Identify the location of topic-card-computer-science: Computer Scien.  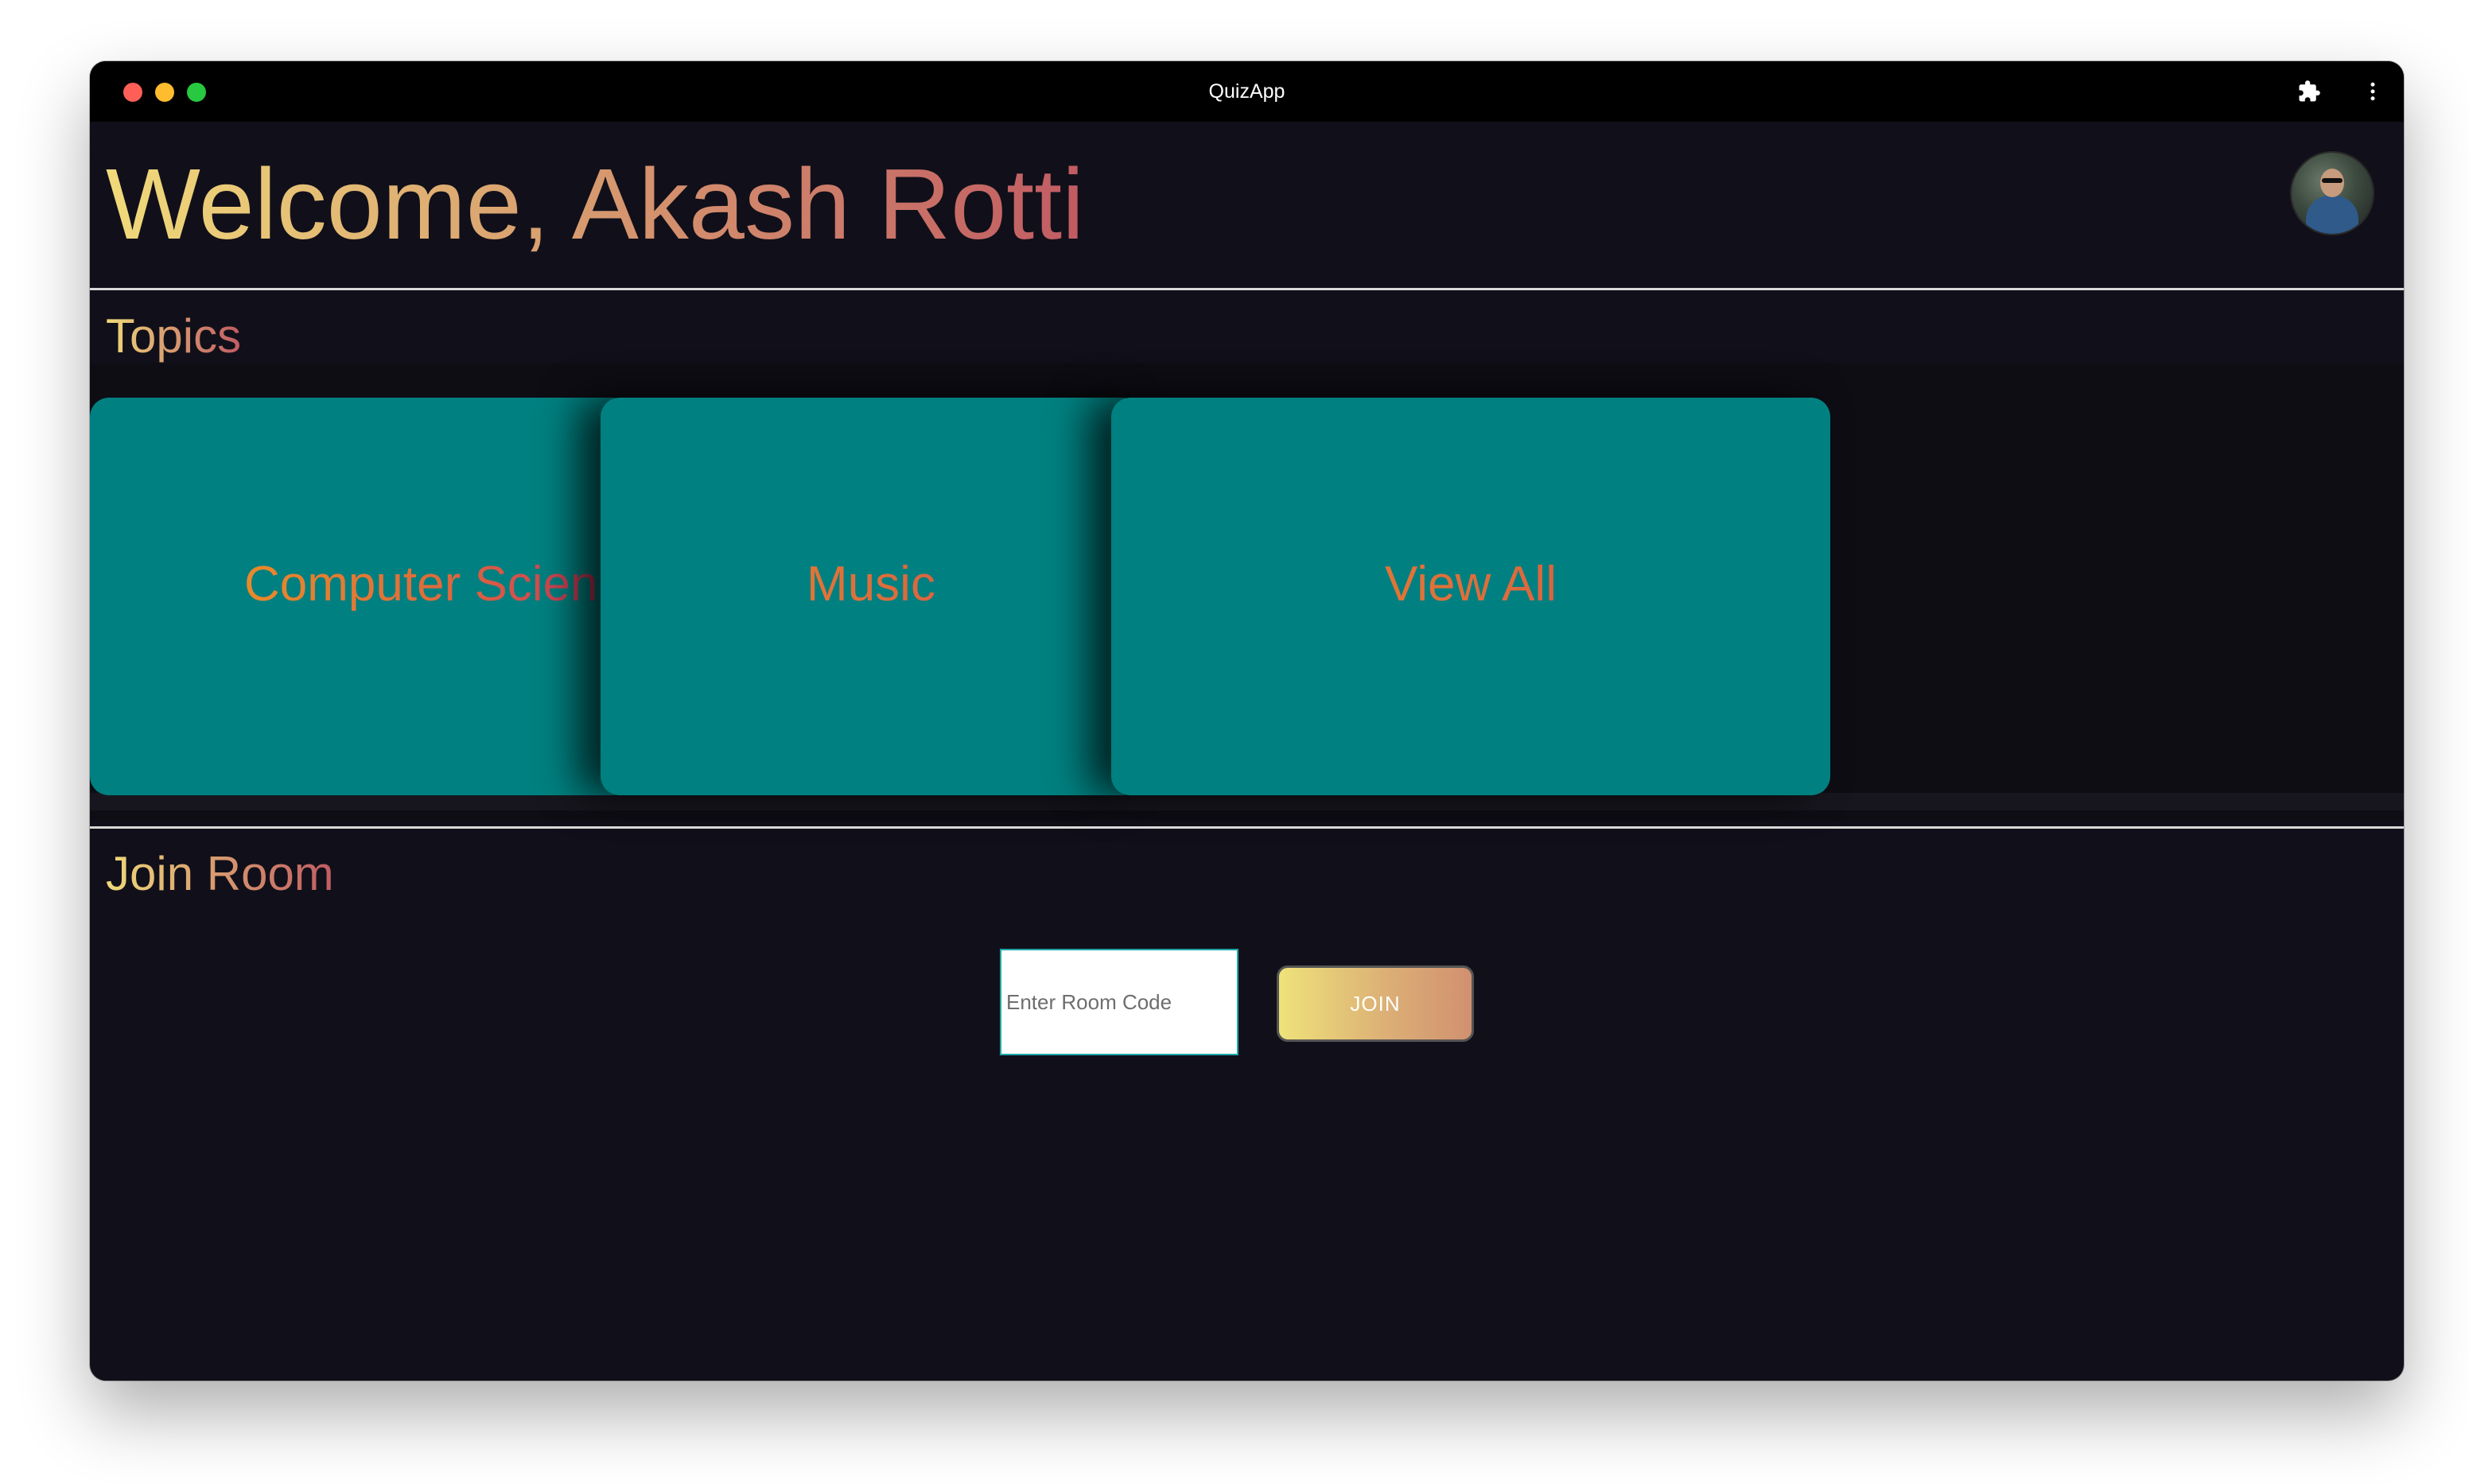
(360, 596).